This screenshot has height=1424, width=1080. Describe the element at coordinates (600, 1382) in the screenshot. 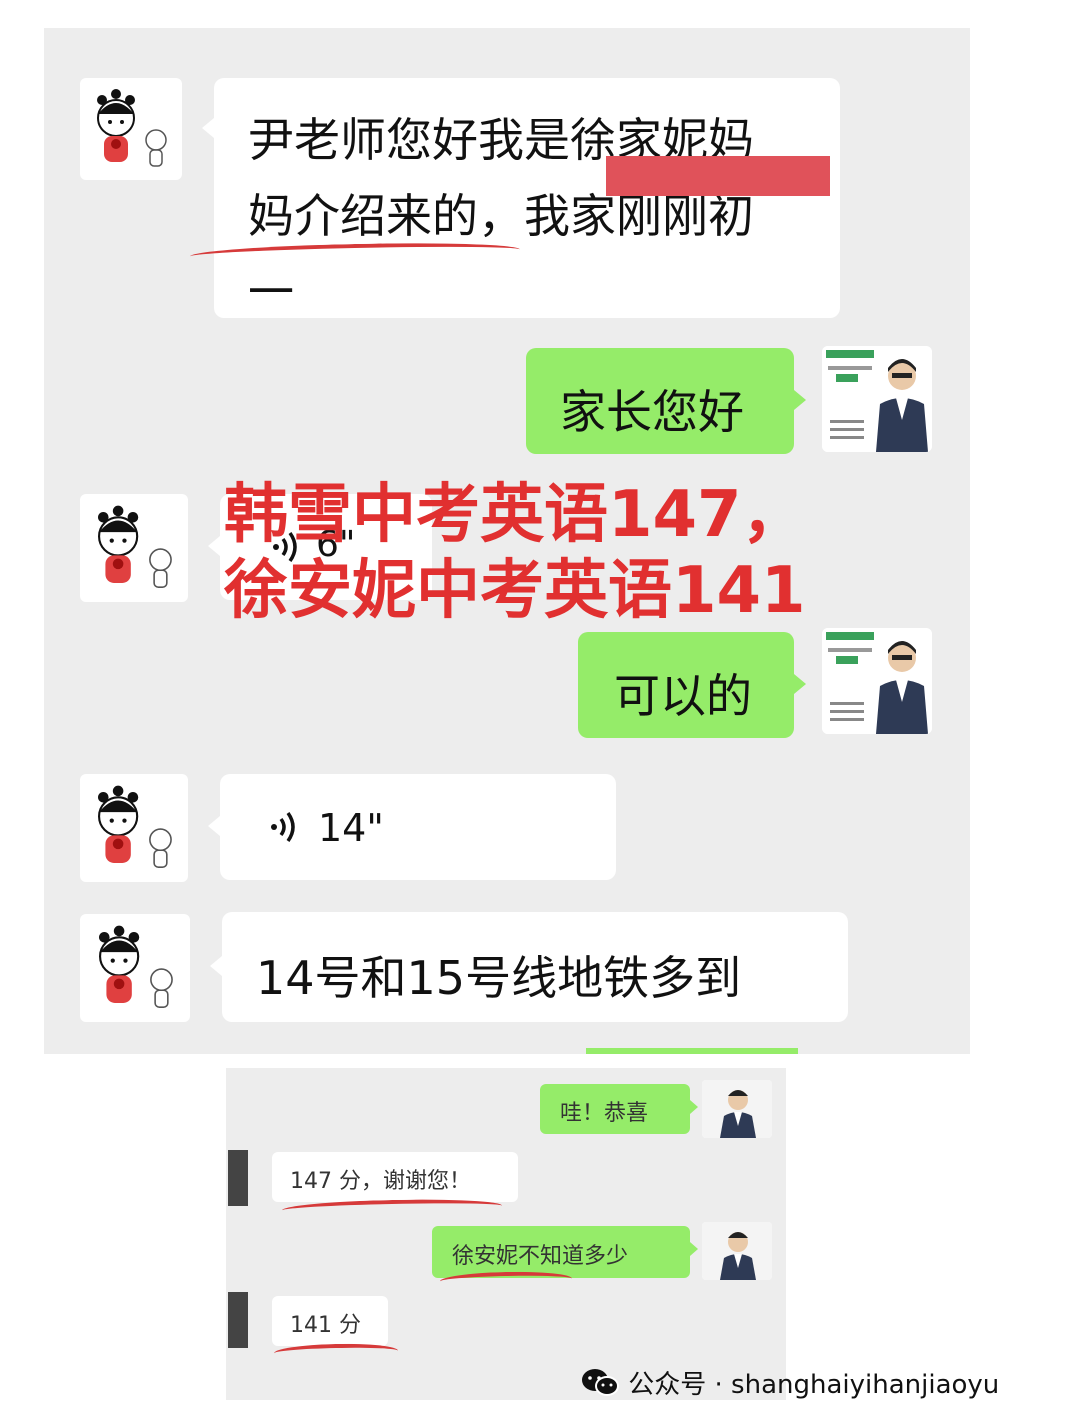

I see `wechat-logo-icon` at that location.